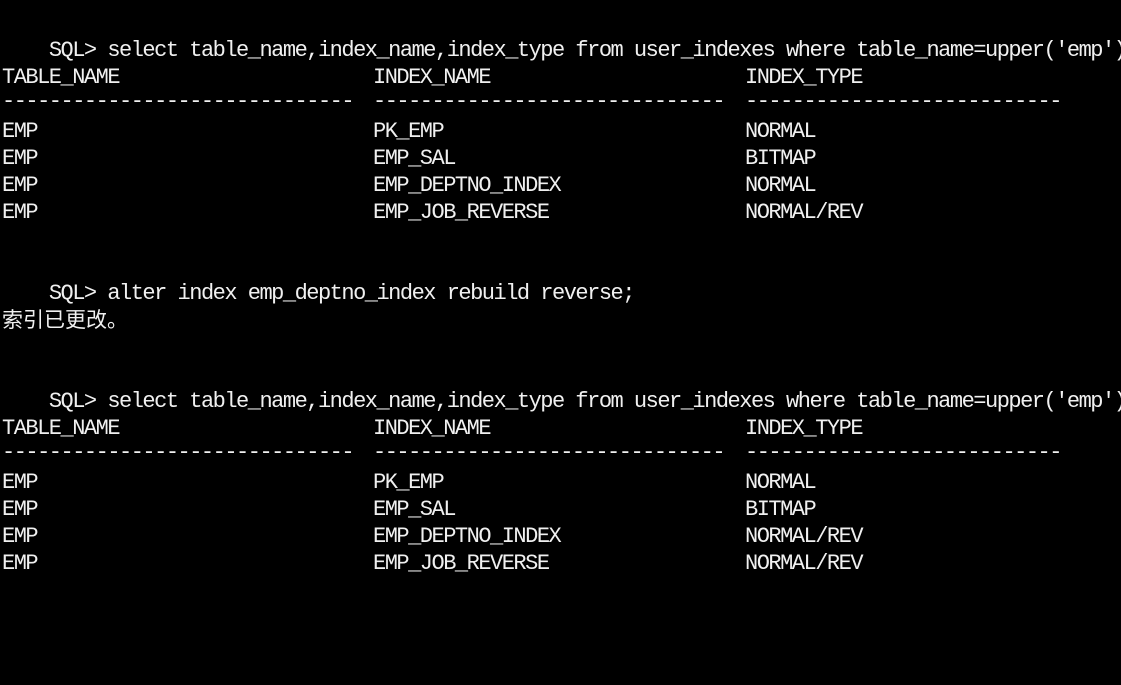 The width and height of the screenshot is (1121, 685). Describe the element at coordinates (65, 320) in the screenshot. I see `status-message: 索引已更改。` at that location.